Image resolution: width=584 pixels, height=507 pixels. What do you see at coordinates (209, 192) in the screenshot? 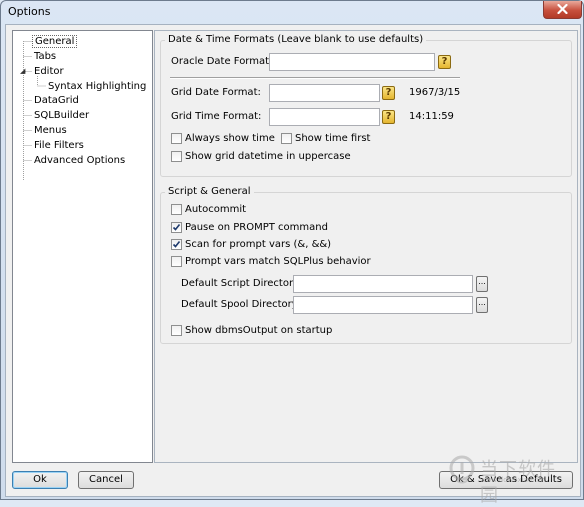
I see `script-general-group-title: Script & General` at bounding box center [209, 192].